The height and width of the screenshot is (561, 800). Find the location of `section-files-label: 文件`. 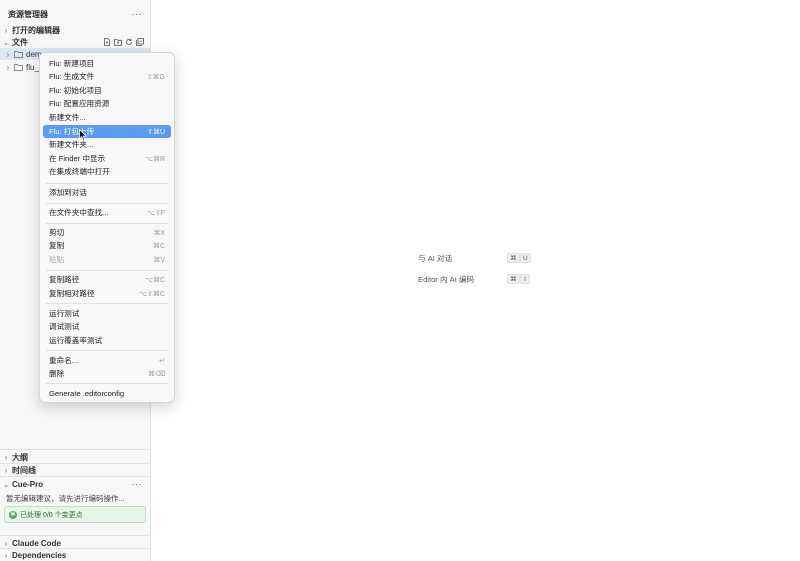

section-files-label: 文件 is located at coordinates (20, 42).